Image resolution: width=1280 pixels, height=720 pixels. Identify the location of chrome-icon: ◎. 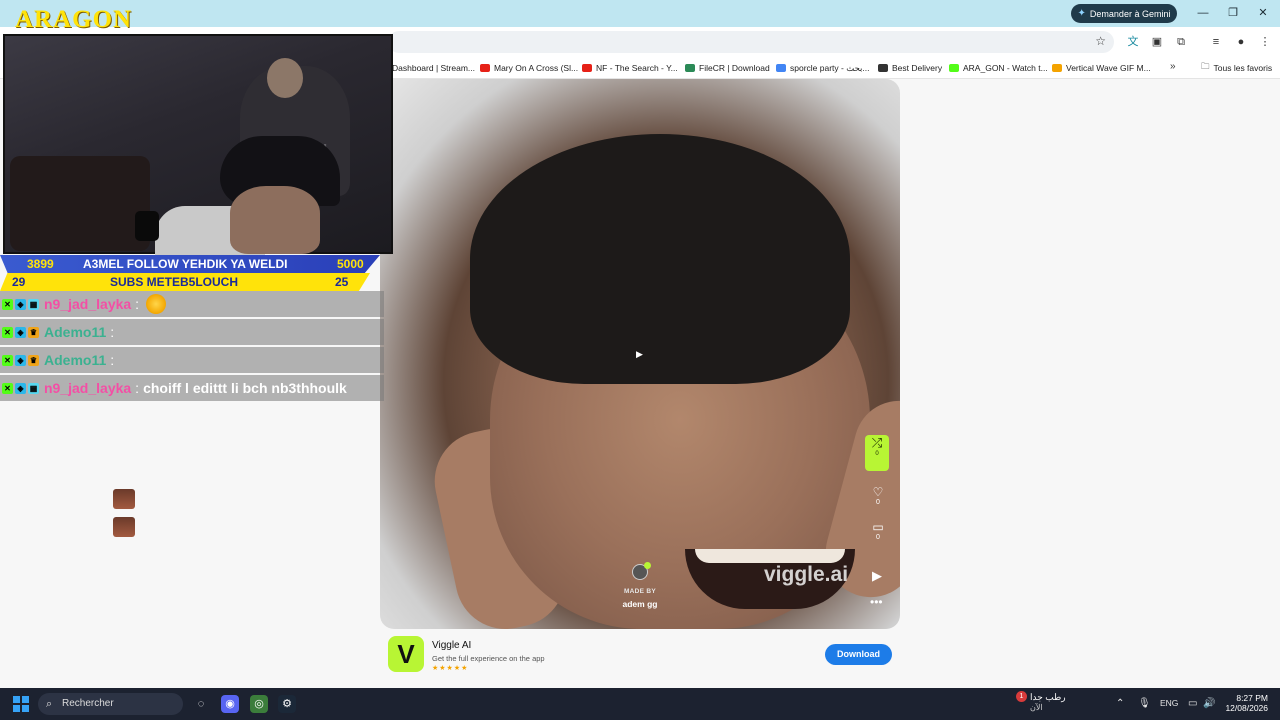
(259, 704).